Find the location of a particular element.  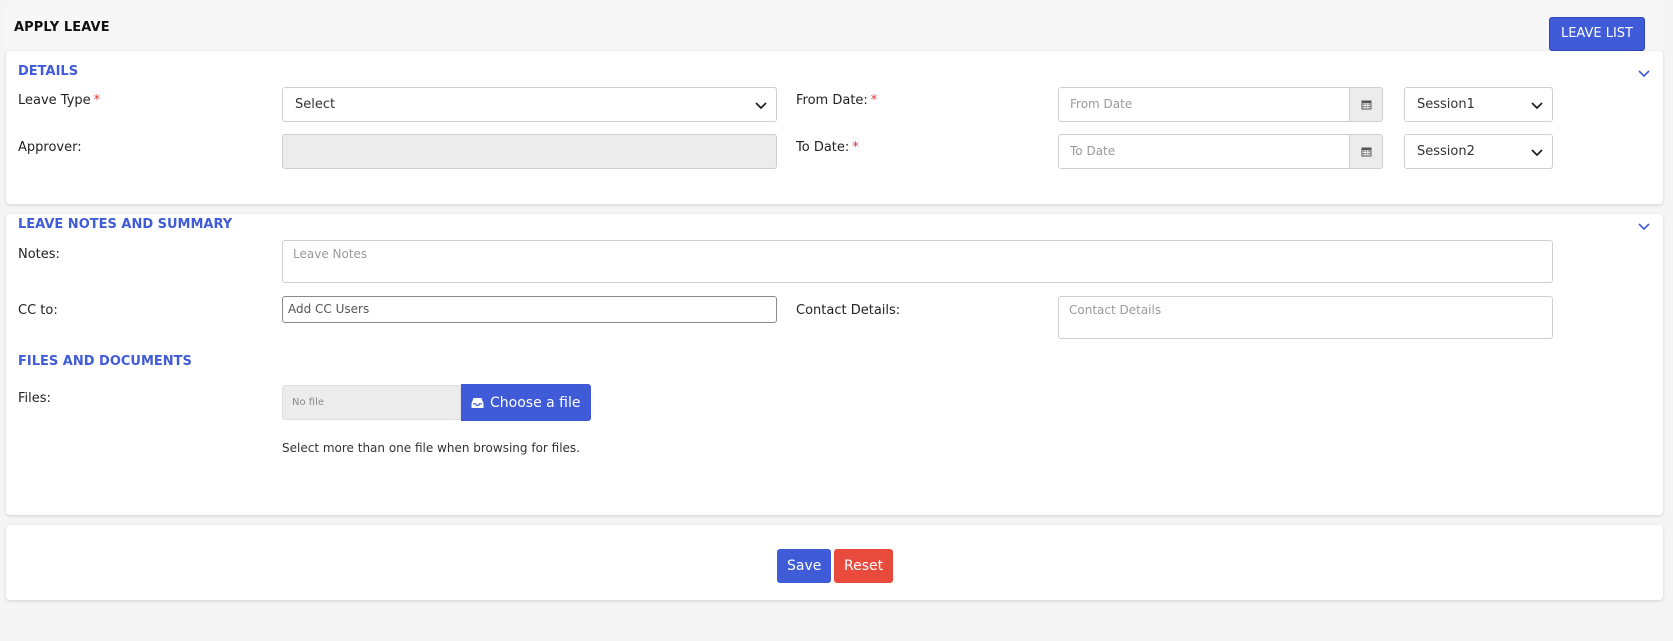

to-date-placeholder: To Date is located at coordinates (1093, 151).